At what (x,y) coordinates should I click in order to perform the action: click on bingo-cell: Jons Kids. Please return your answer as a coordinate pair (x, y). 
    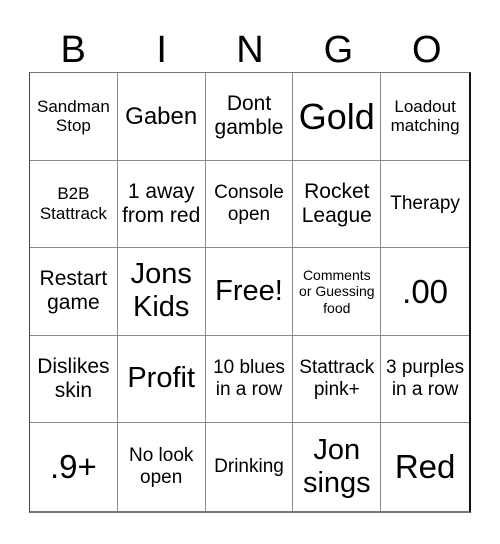
    Looking at the image, I should click on (161, 292).